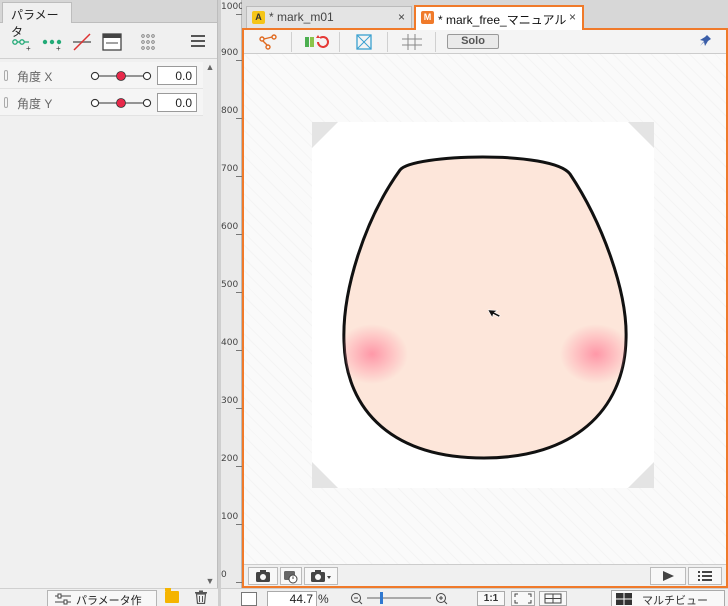 The height and width of the screenshot is (606, 728). I want to click on grid-dots-icon, so click(147, 41).